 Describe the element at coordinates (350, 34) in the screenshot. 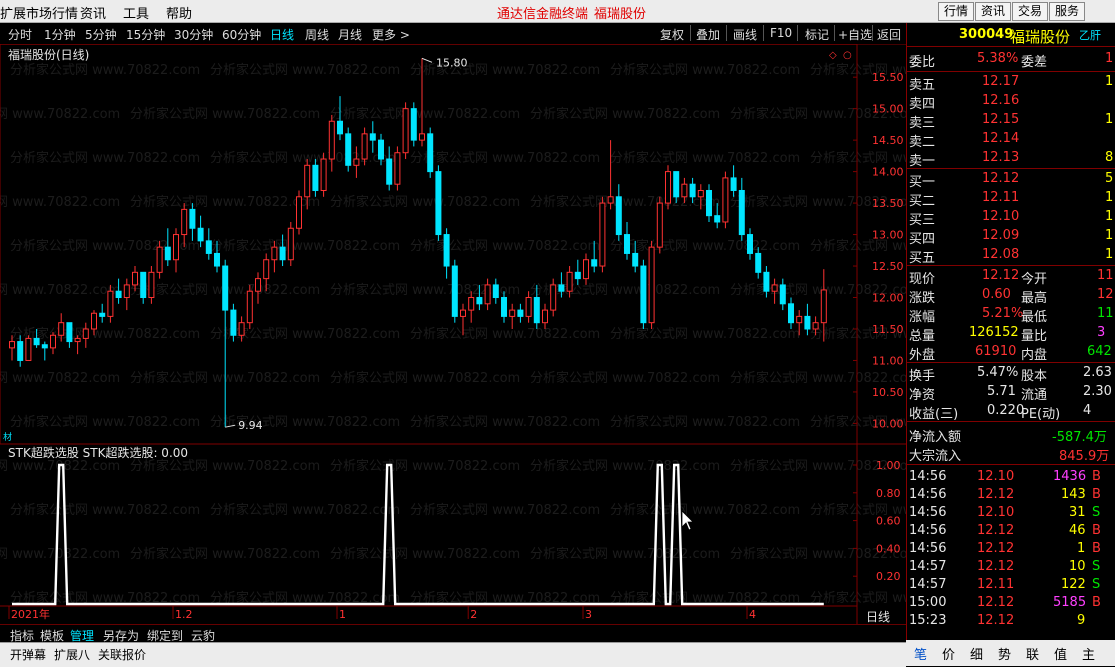

I see `tab-period-monthly: 月线` at that location.